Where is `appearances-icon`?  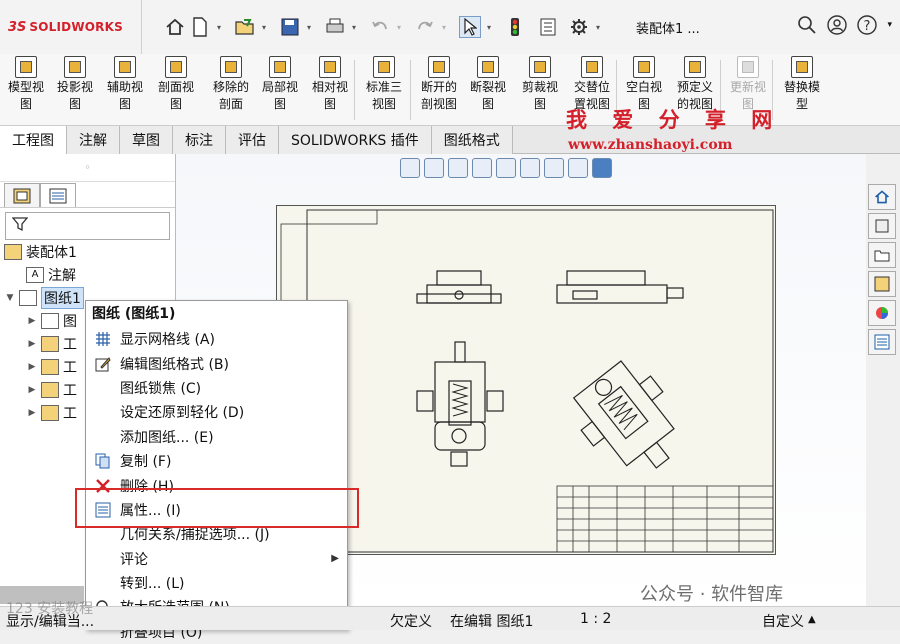 appearances-icon is located at coordinates (882, 313).